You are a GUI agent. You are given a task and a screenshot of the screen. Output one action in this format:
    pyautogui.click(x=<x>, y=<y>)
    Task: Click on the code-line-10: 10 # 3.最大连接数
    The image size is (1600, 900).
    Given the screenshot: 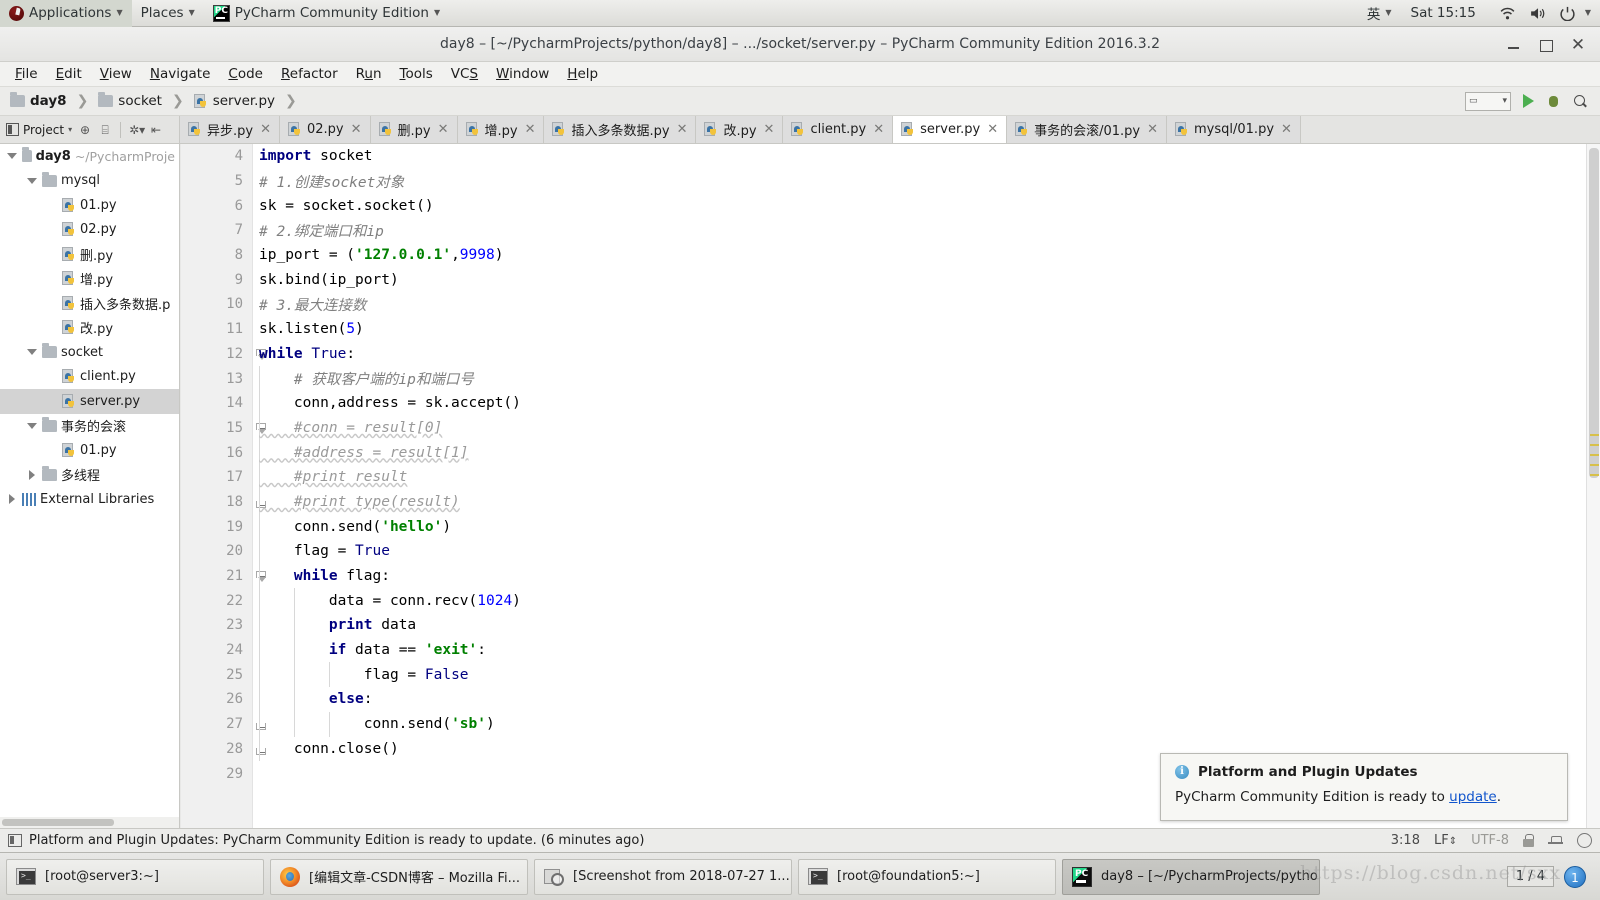 What is the action you would take?
    pyautogui.click(x=890, y=304)
    